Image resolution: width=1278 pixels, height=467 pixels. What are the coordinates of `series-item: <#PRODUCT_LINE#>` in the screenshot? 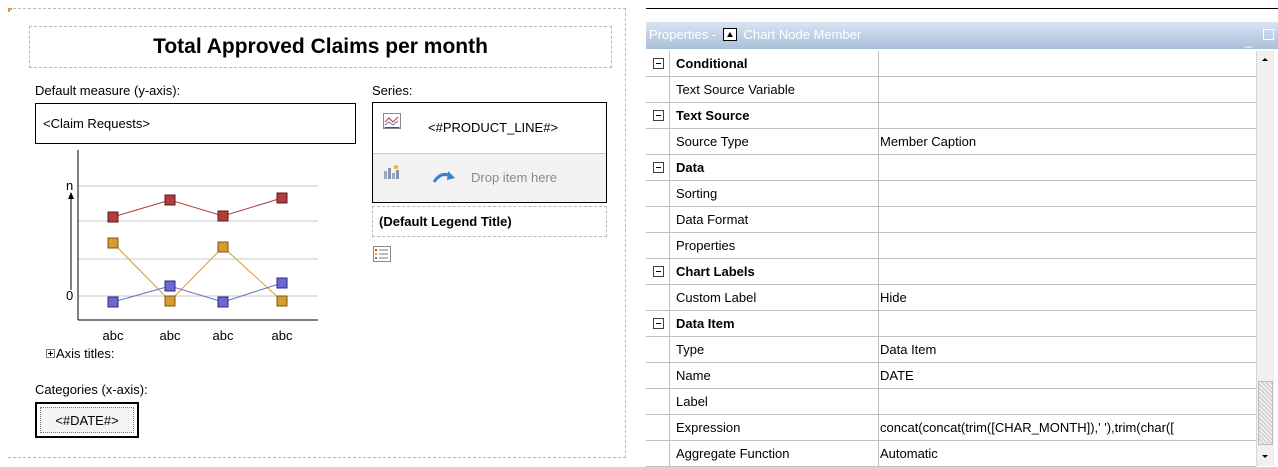 It's located at (489, 128).